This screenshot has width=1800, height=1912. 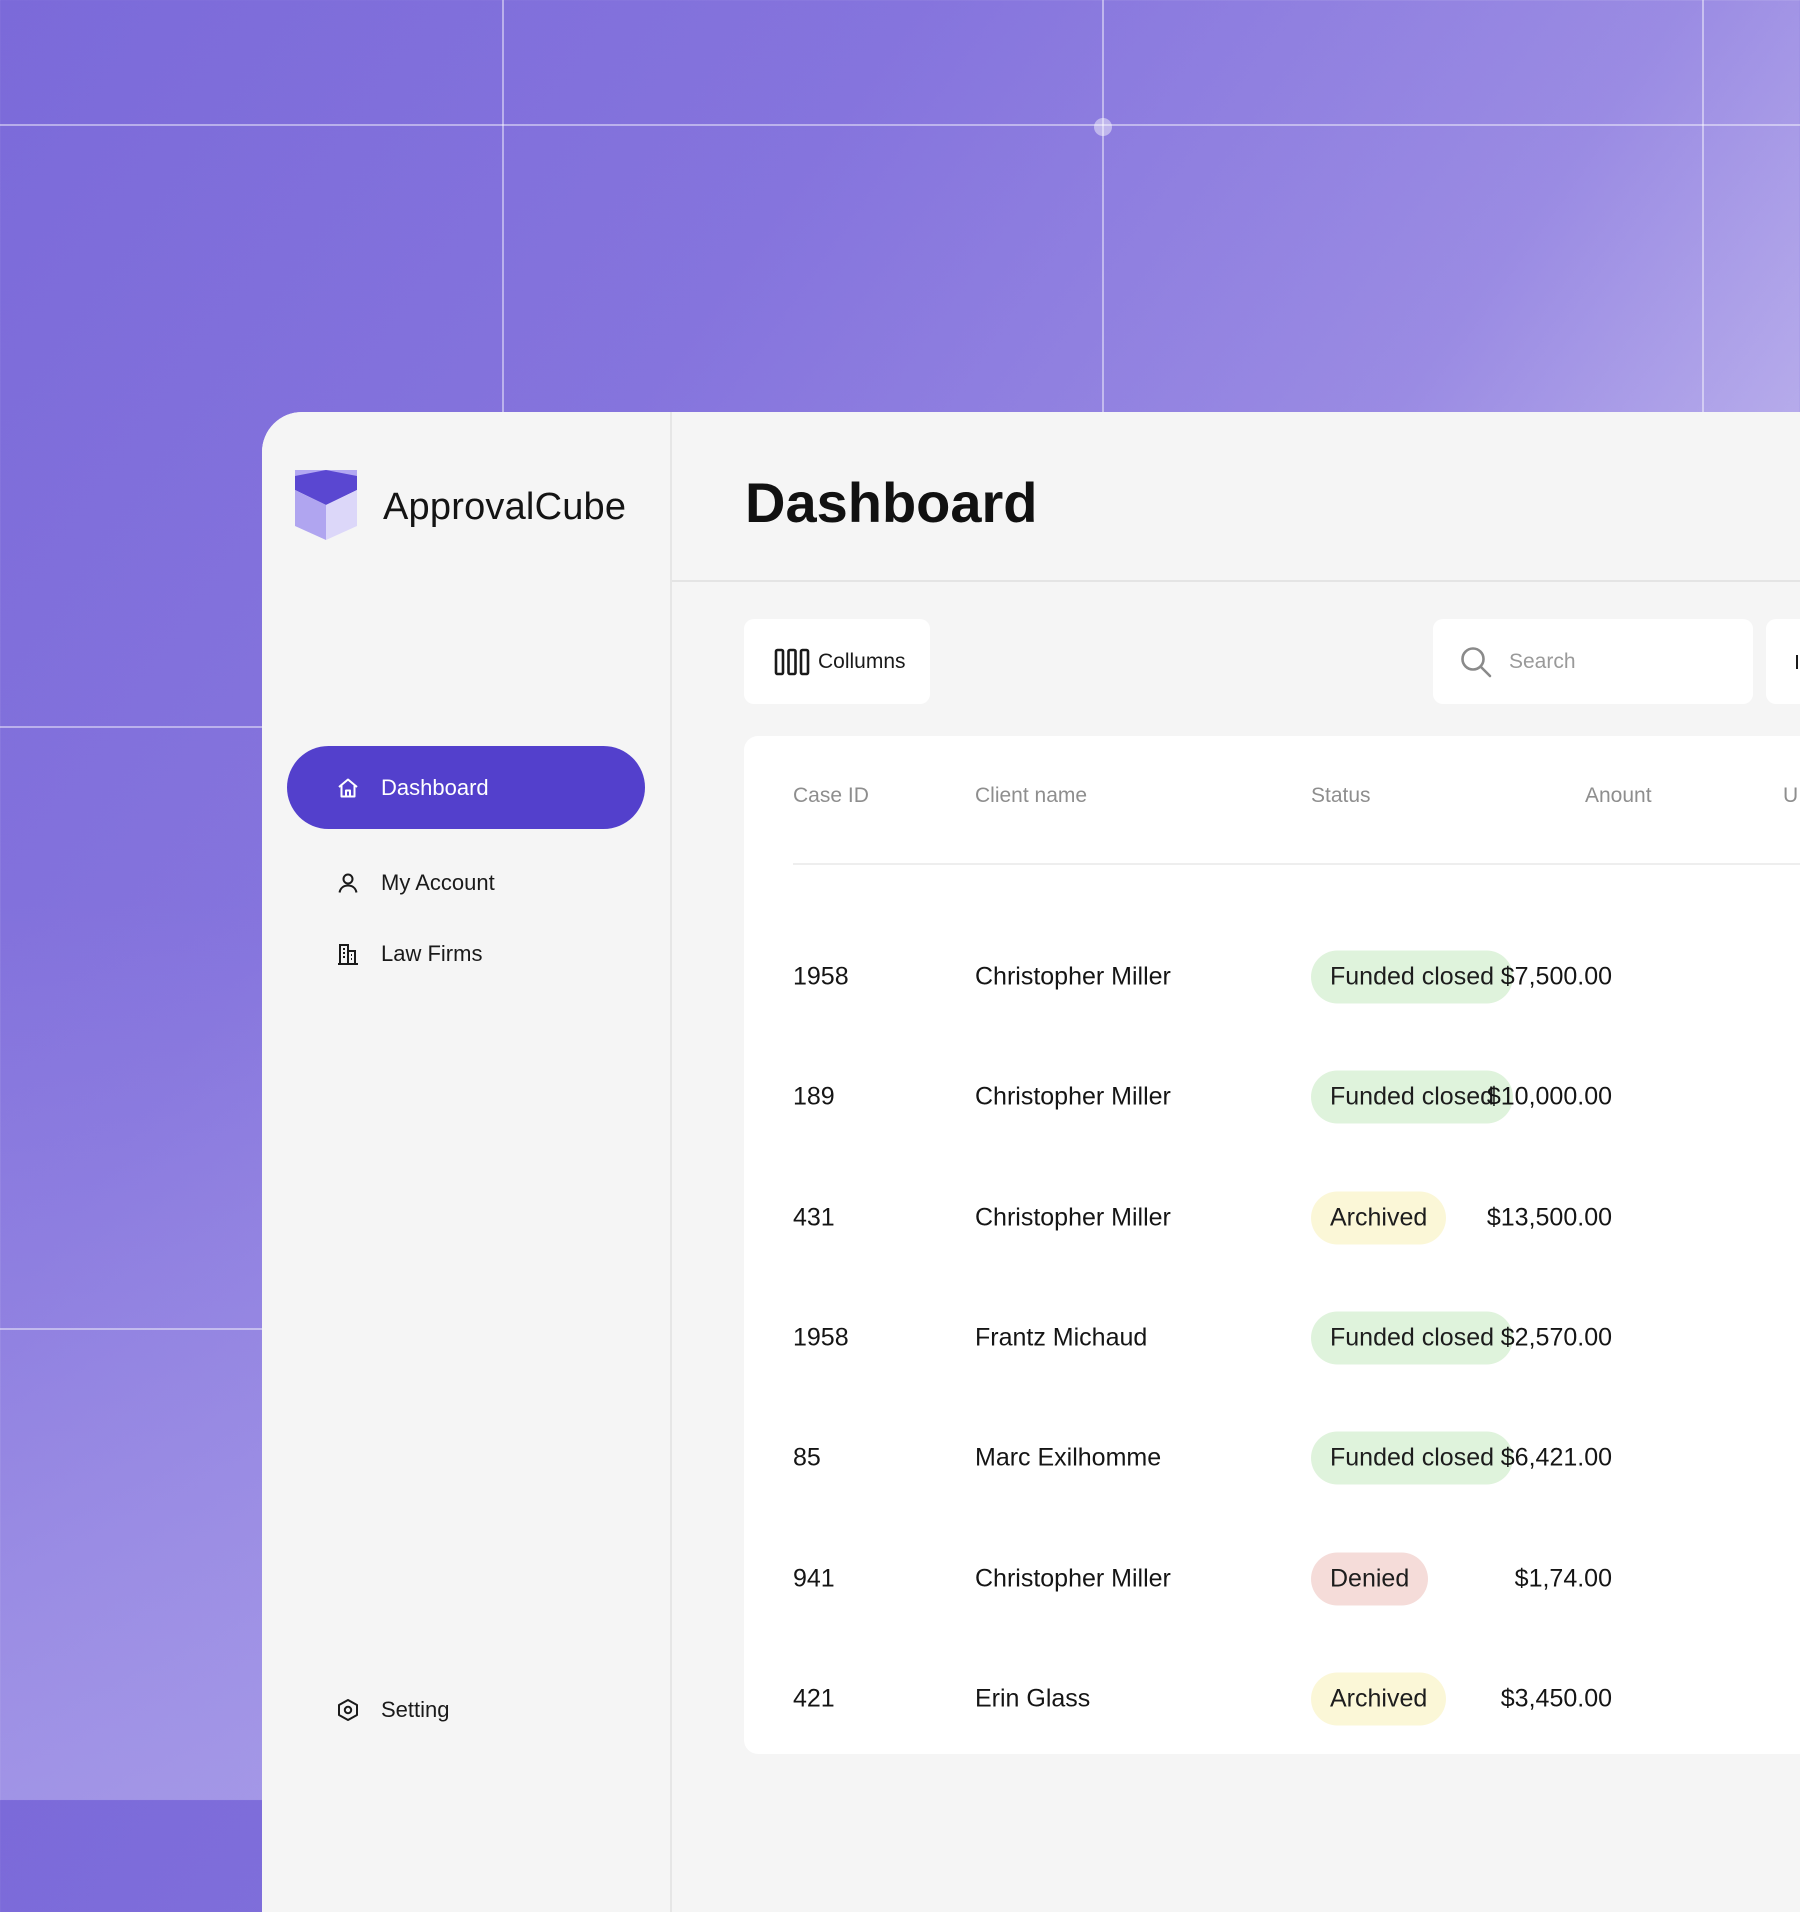 I want to click on page-header: Dashboard, so click(x=1236, y=497).